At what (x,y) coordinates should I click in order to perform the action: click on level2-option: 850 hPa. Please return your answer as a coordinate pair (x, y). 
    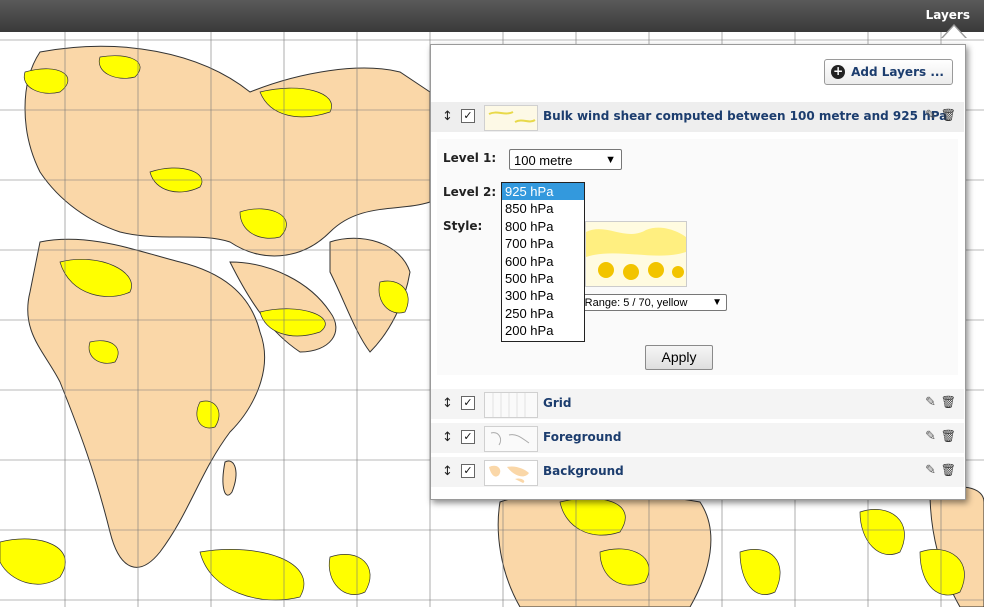
    Looking at the image, I should click on (543, 208).